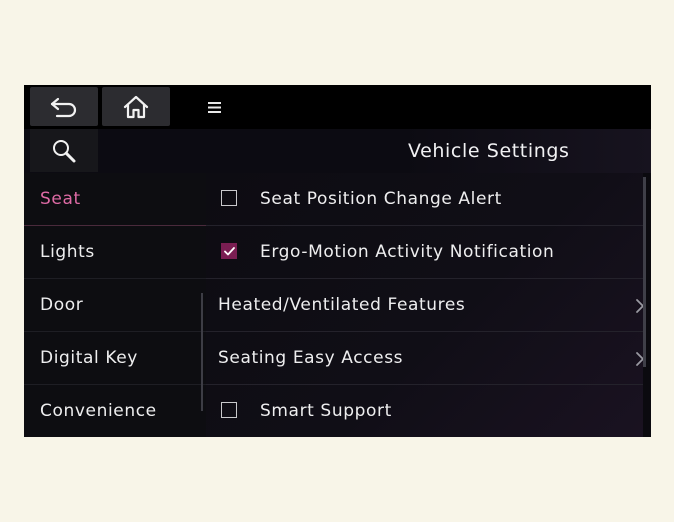 The image size is (674, 522). I want to click on sidebar-item-door: Door, so click(115, 305).